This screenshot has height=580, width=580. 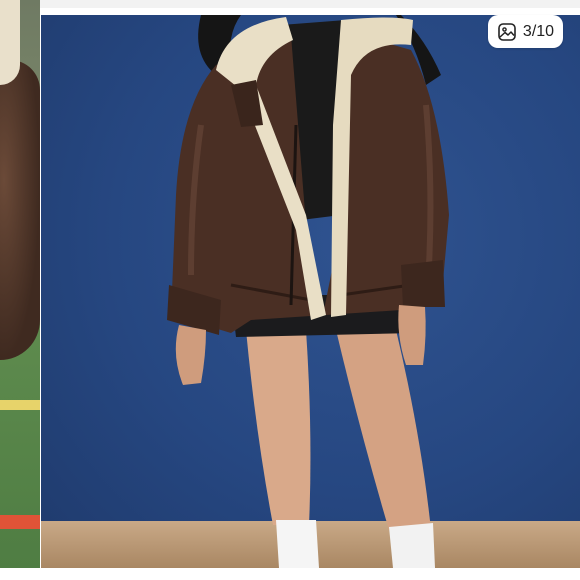 I want to click on previous-slide-jacket, so click(x=20, y=210).